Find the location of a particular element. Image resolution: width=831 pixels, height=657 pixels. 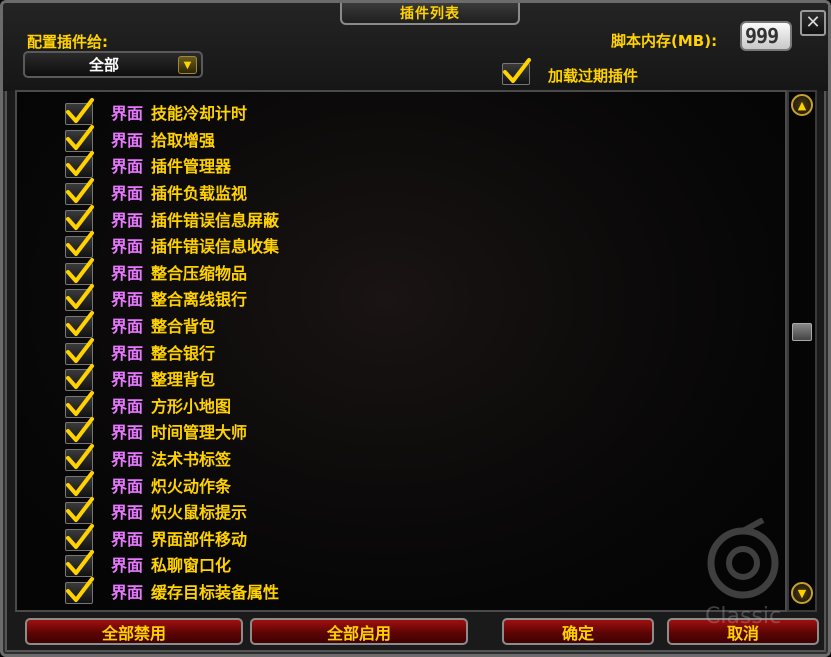

addon-row: 界面 时间管理大师 is located at coordinates (171, 431).